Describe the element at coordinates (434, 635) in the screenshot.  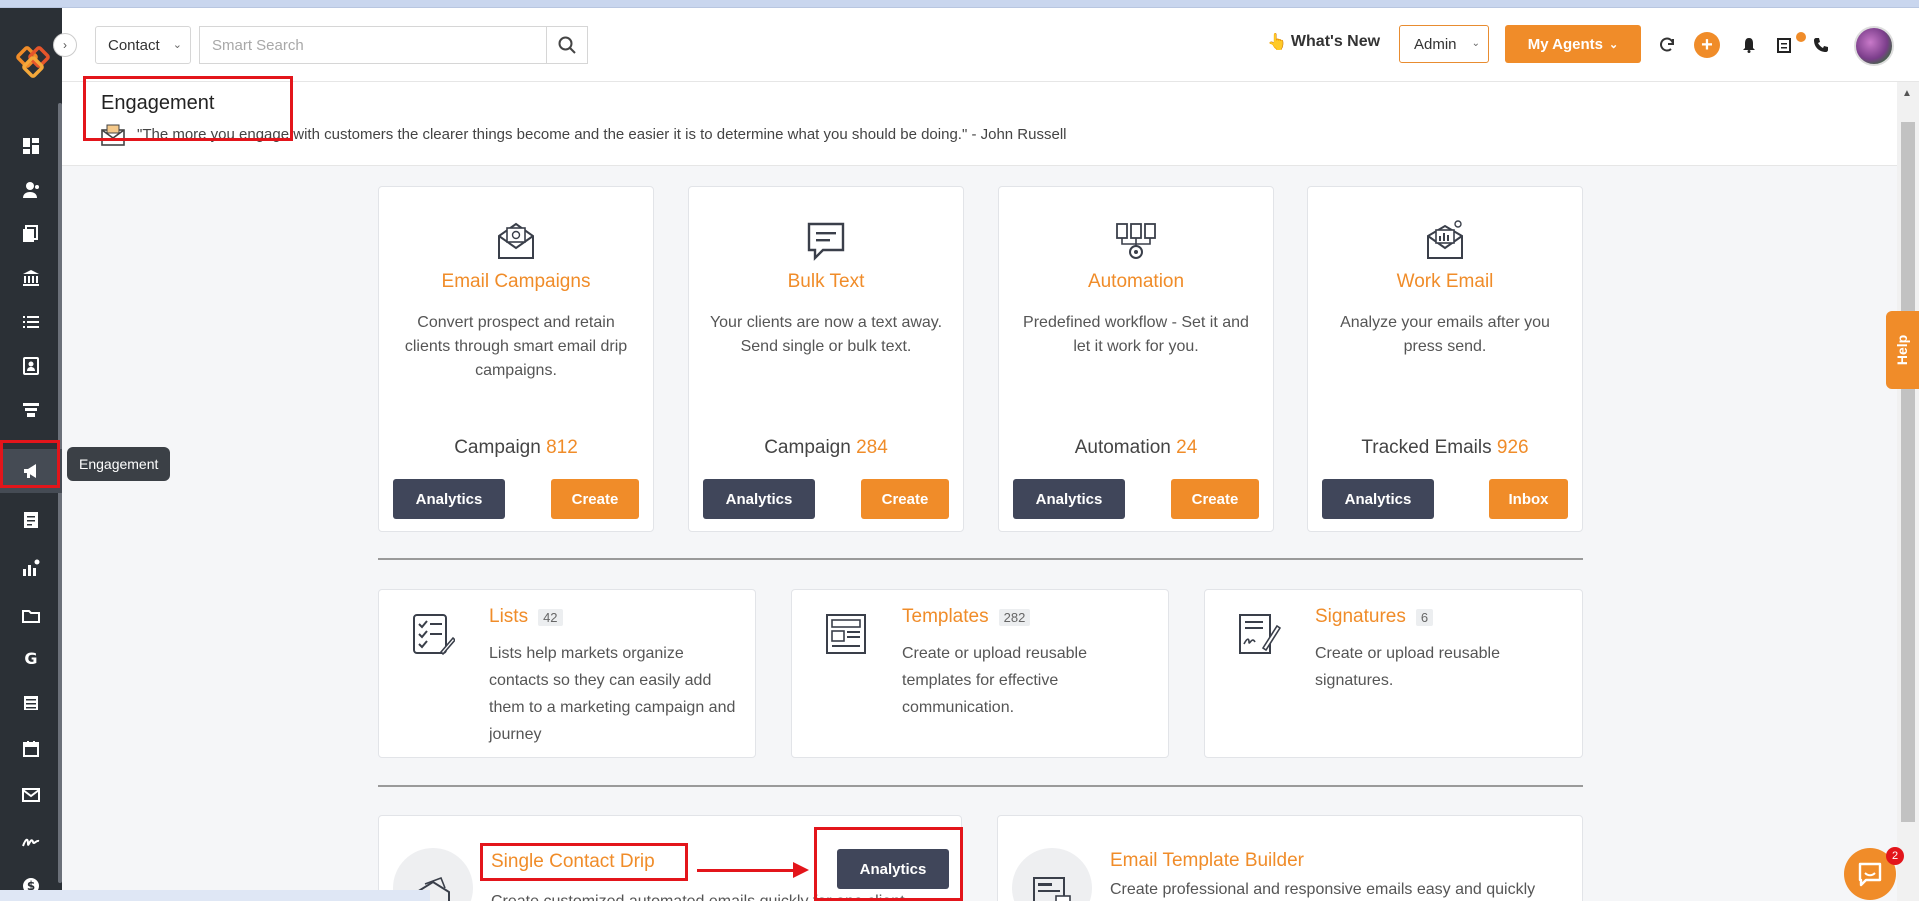
I see `checklist-icon` at that location.